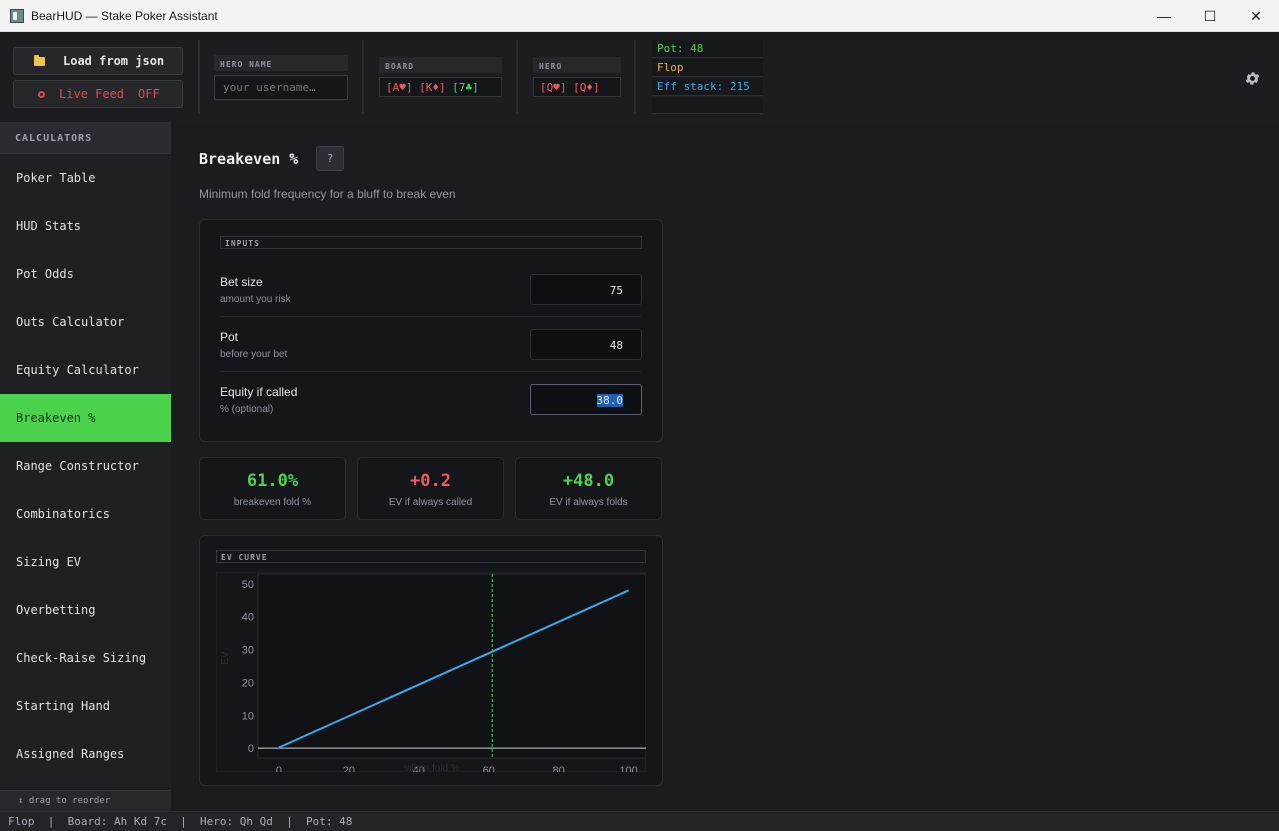  I want to click on bet-size-input: 75, so click(586, 289).